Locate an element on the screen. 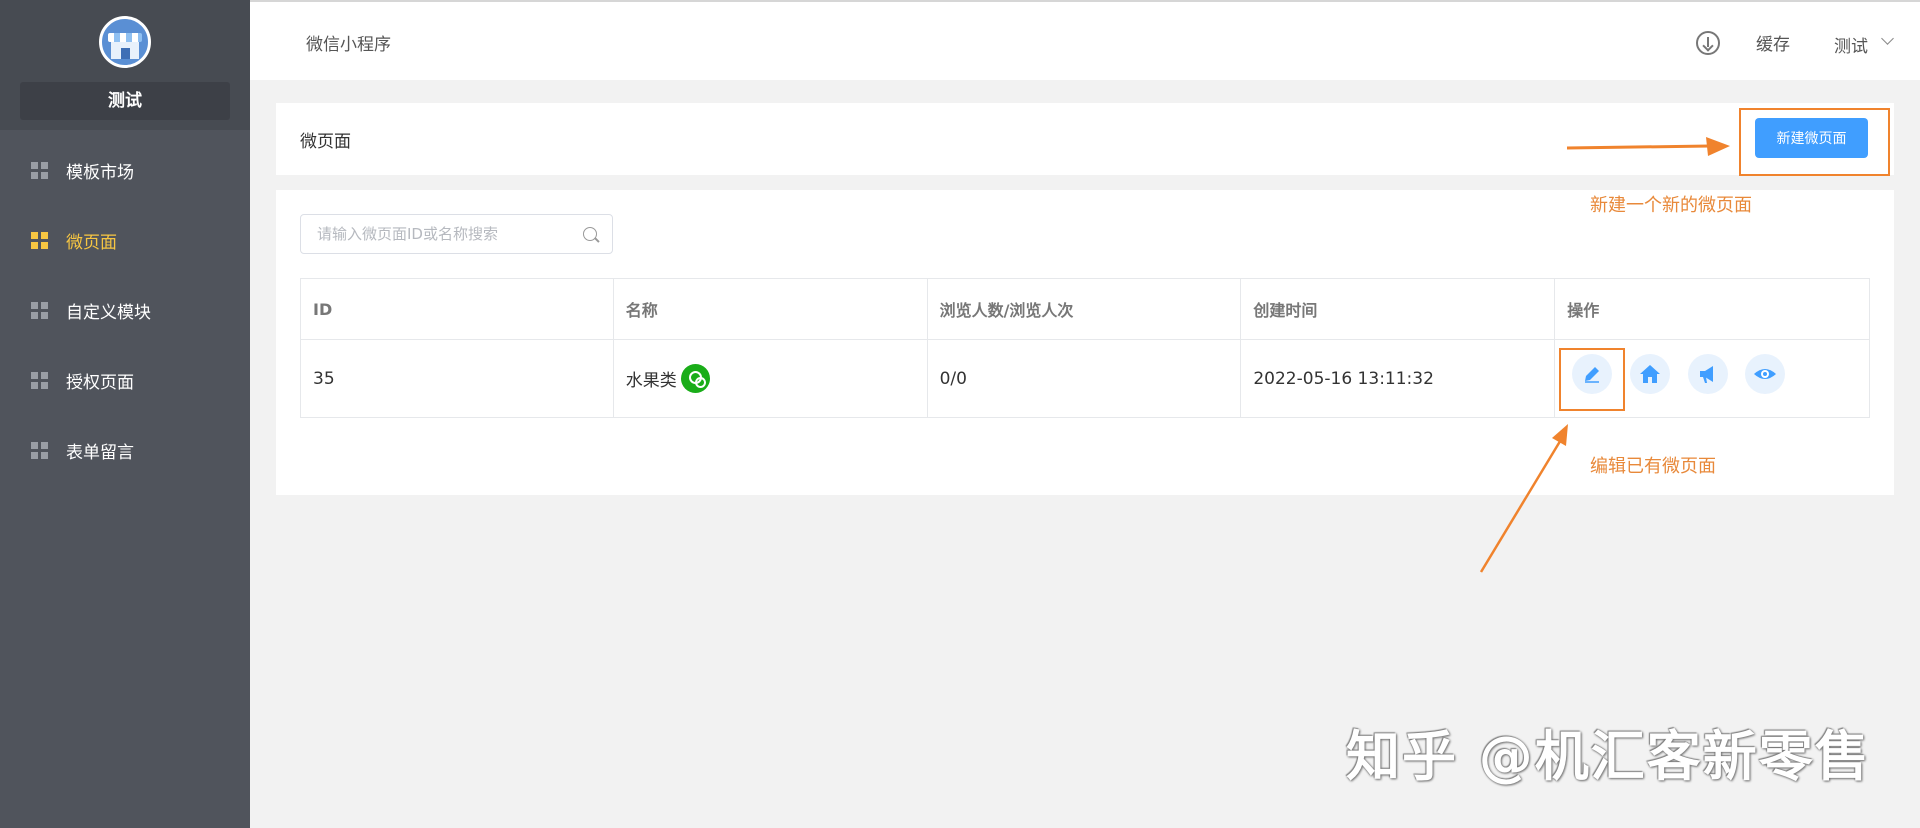  sidebar-menu: 模板市场 微页面 自定义模块 授权页面 表单留言 is located at coordinates (125, 310).